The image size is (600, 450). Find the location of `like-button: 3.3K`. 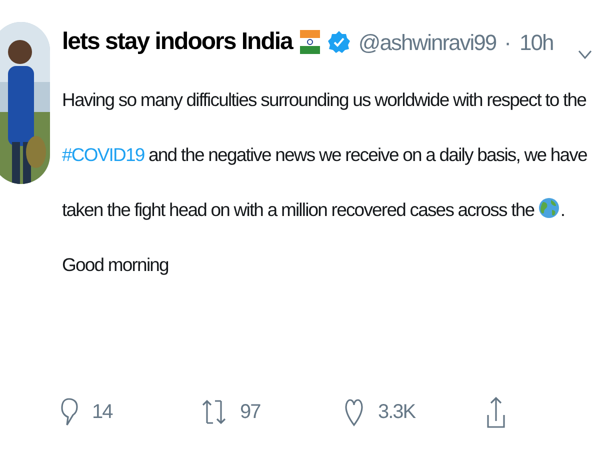

like-button: 3.3K is located at coordinates (415, 412).